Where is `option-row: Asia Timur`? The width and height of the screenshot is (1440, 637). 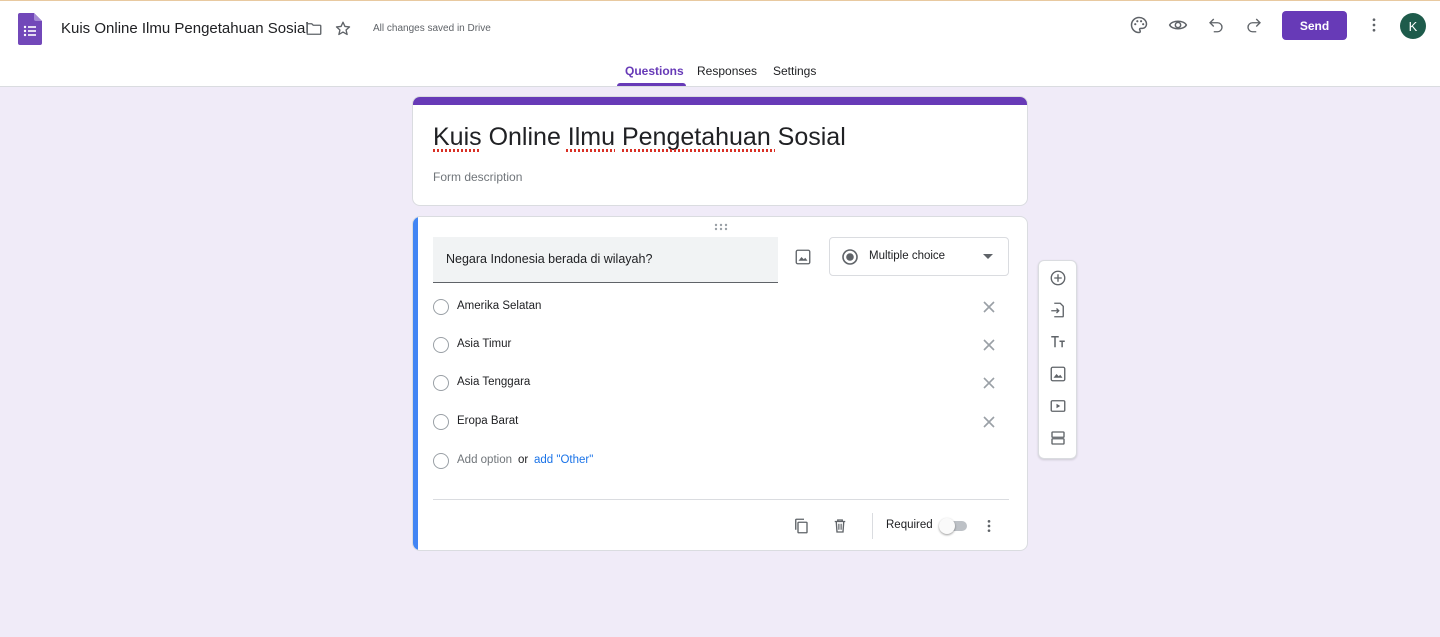
option-row: Asia Timur is located at coordinates (723, 345).